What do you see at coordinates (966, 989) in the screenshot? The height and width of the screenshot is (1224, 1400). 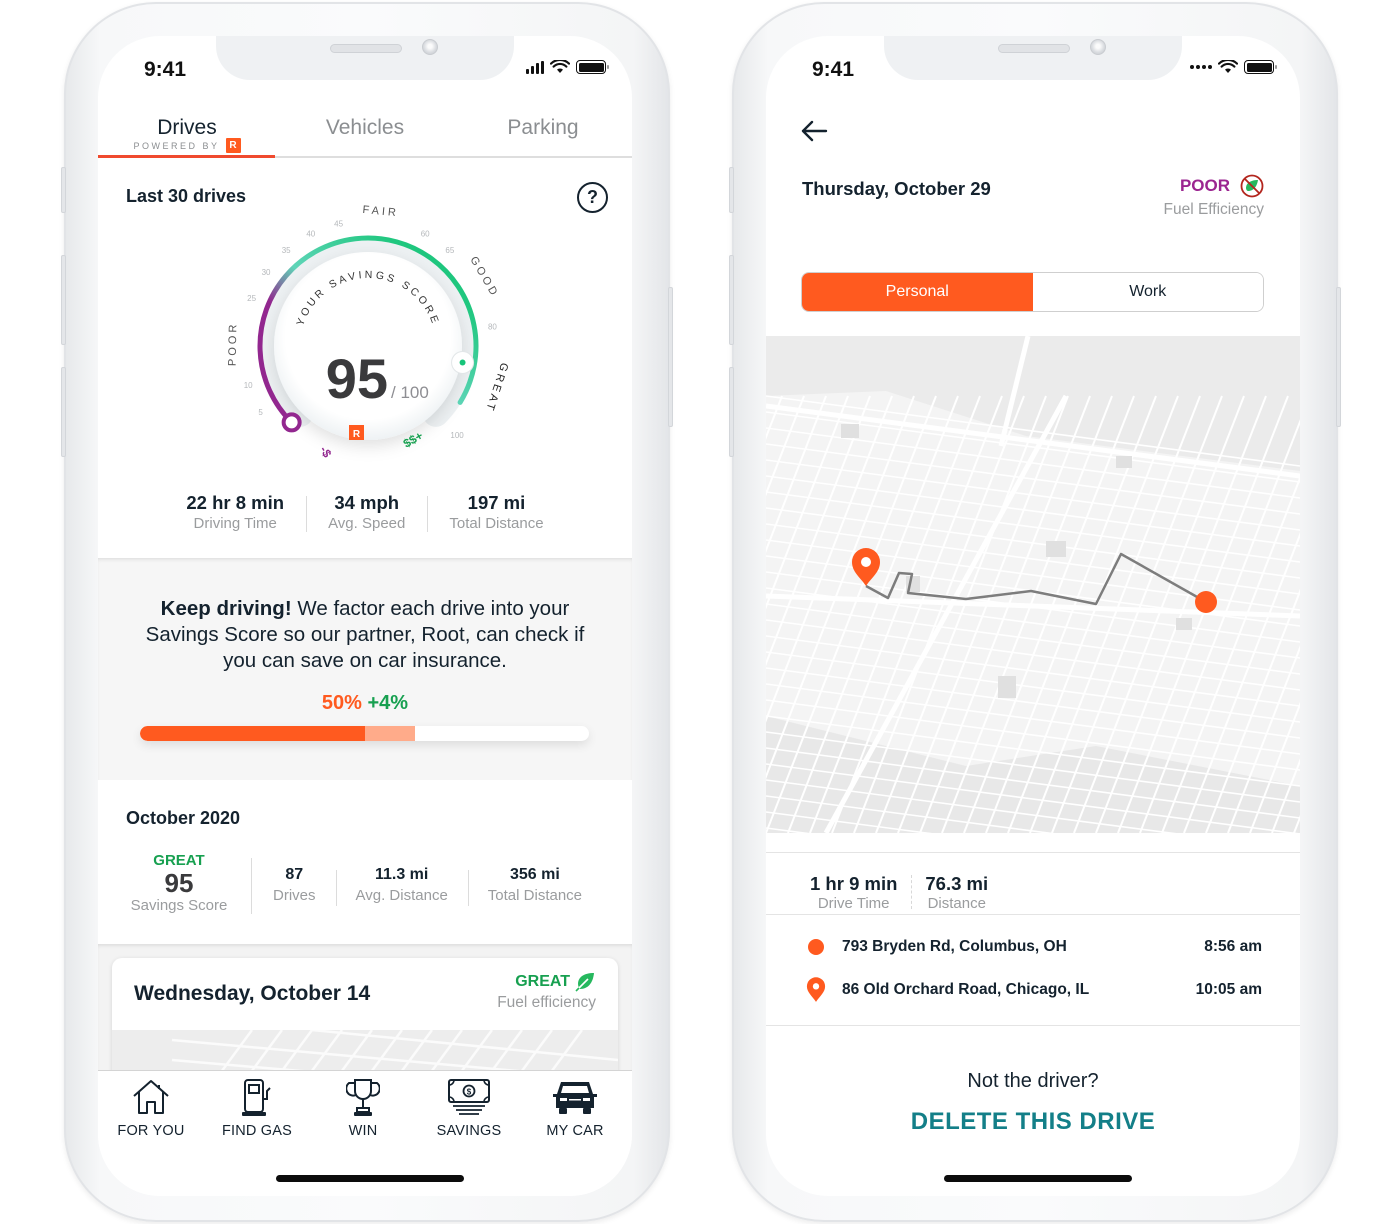 I see `stop-address: 86 Old Orchard Road, Chicago, IL` at bounding box center [966, 989].